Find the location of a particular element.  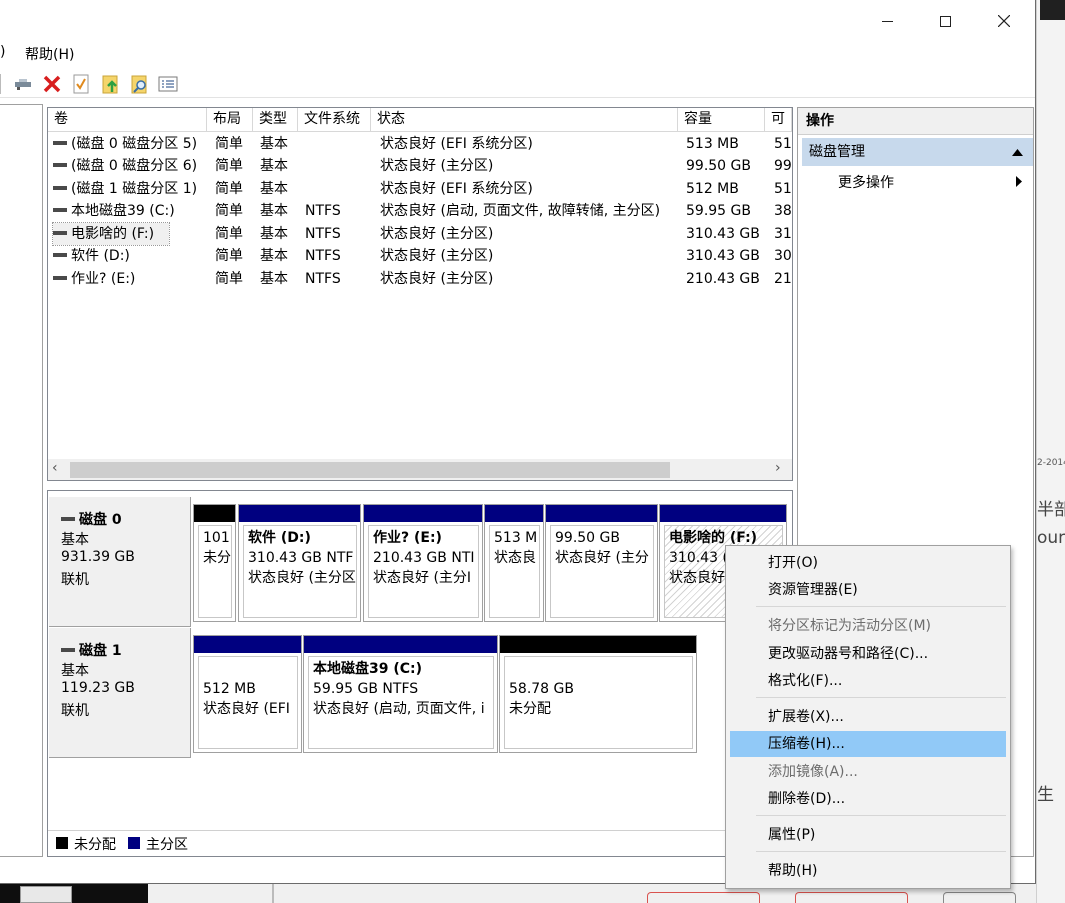

menu-item-partial: ) is located at coordinates (2, 52).